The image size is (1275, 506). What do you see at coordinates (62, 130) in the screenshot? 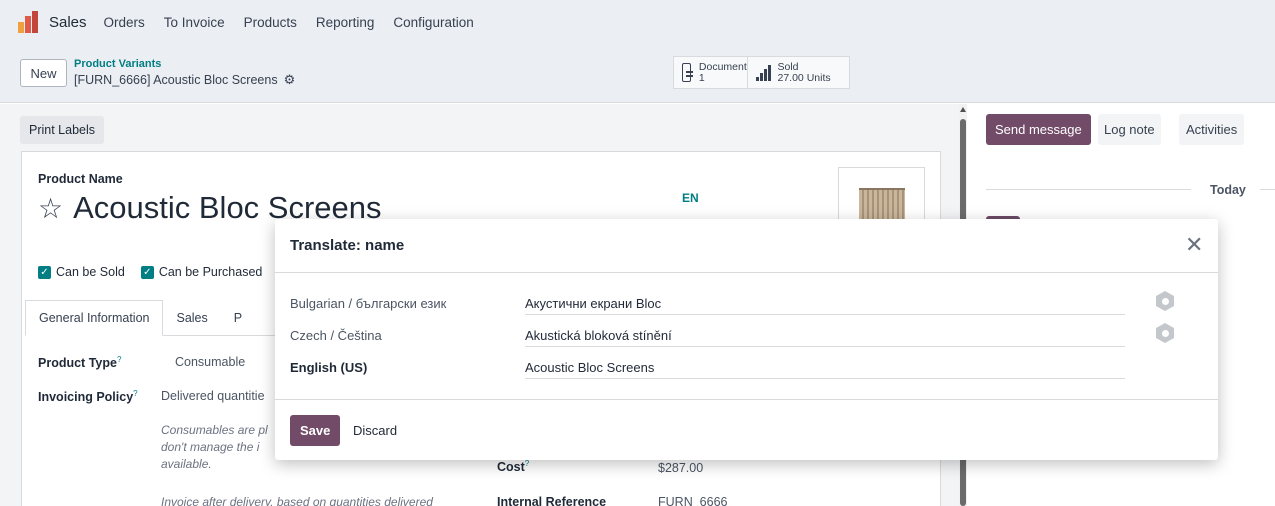
I see `print-labels-button: Print Labels` at bounding box center [62, 130].